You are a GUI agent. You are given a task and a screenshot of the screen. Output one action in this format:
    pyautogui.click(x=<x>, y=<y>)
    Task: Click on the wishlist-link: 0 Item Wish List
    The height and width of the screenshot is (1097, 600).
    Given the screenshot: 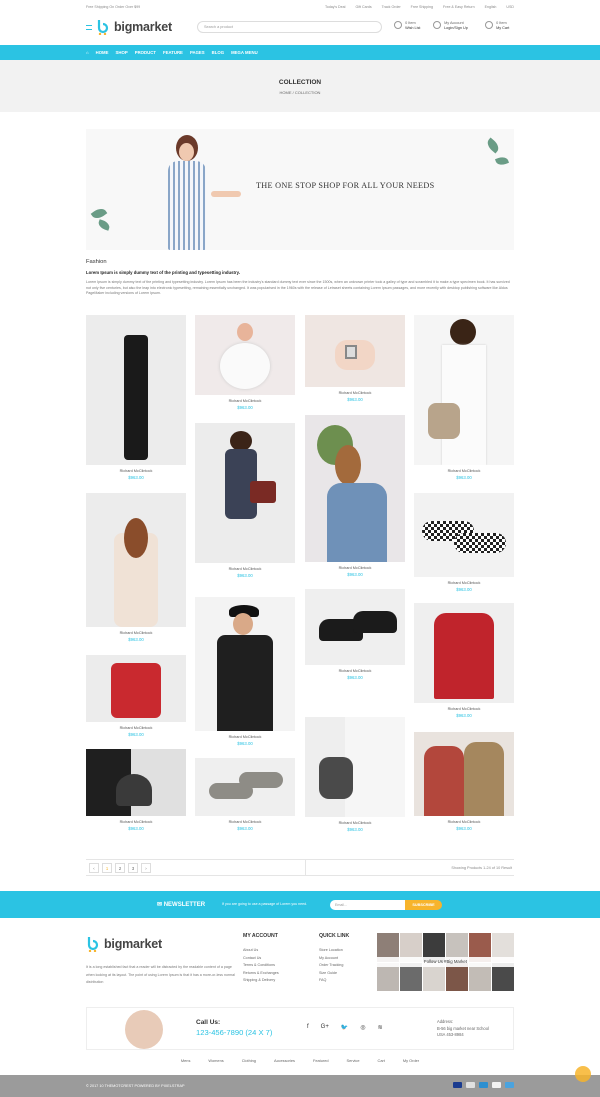 What is the action you would take?
    pyautogui.click(x=407, y=26)
    